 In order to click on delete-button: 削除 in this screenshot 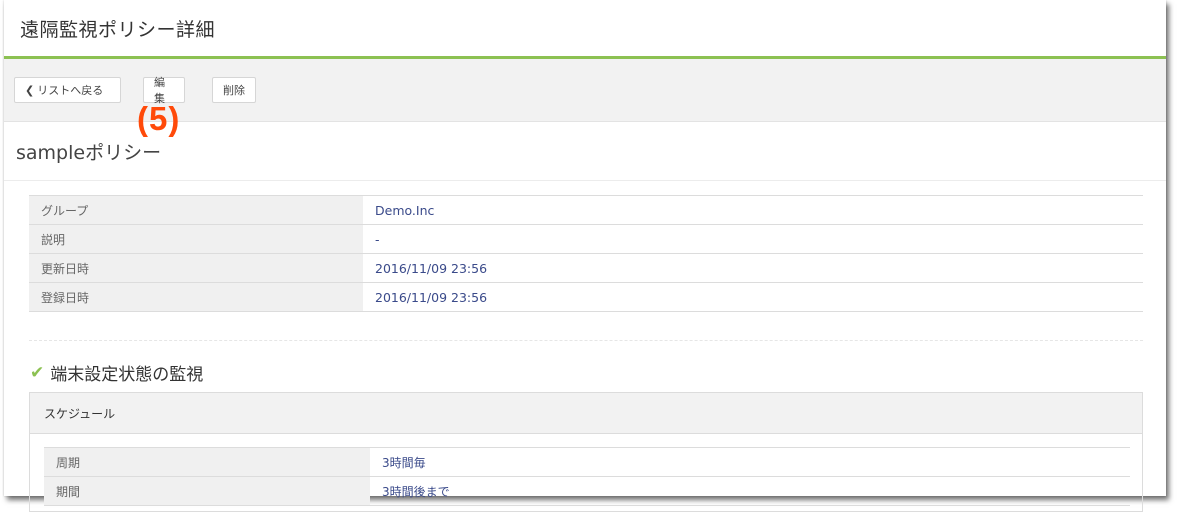, I will do `click(234, 90)`.